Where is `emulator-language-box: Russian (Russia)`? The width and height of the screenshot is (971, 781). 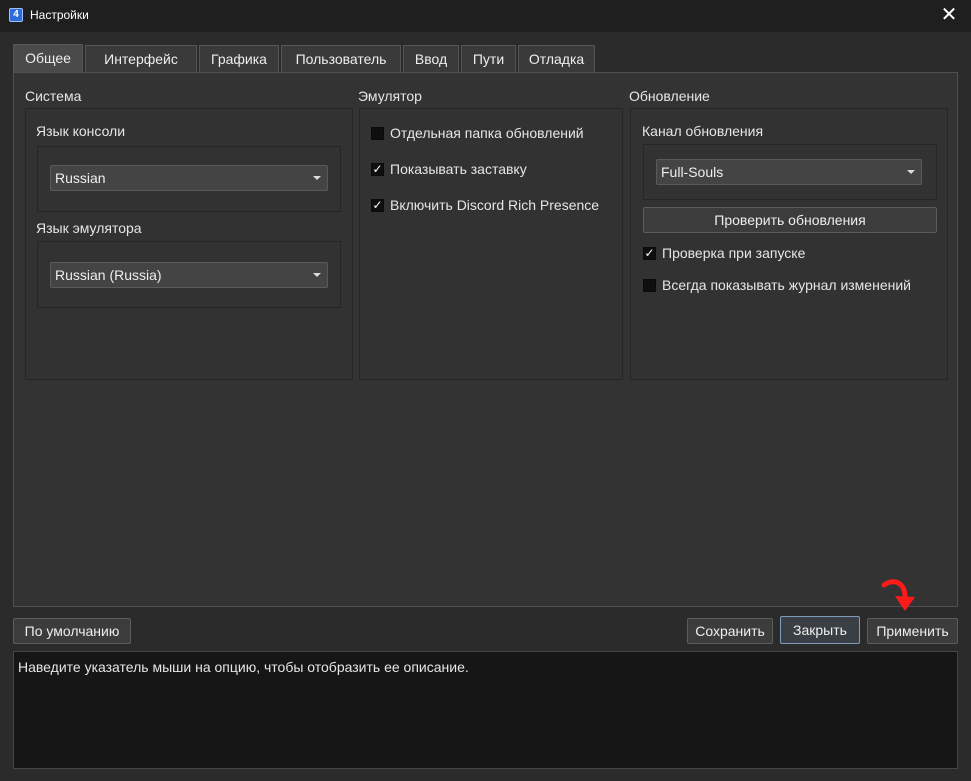 emulator-language-box: Russian (Russia) is located at coordinates (189, 274).